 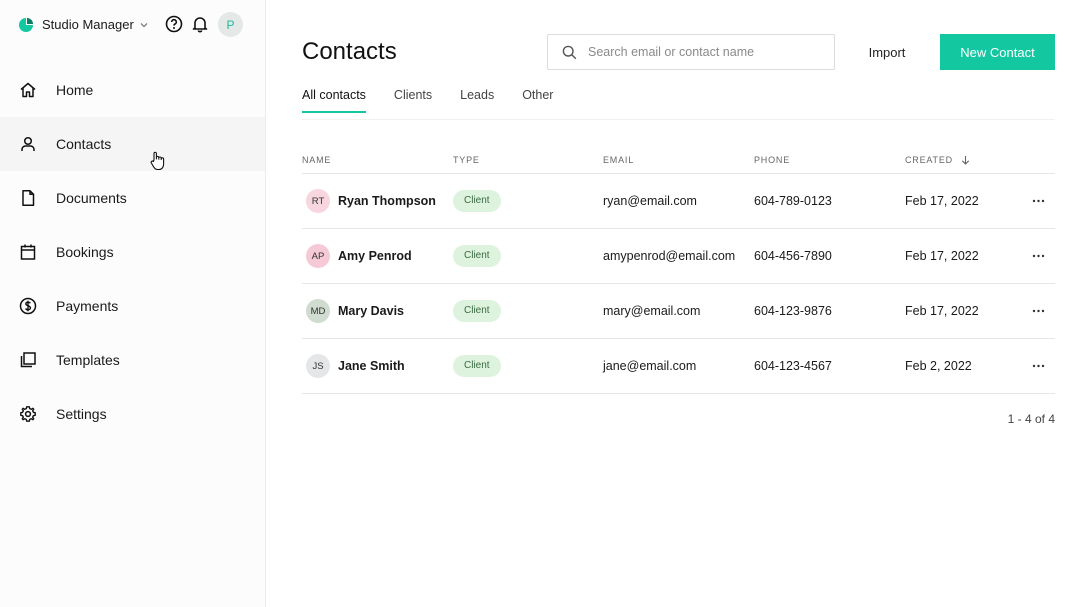 I want to click on contact-avatar: RT, so click(x=318, y=201).